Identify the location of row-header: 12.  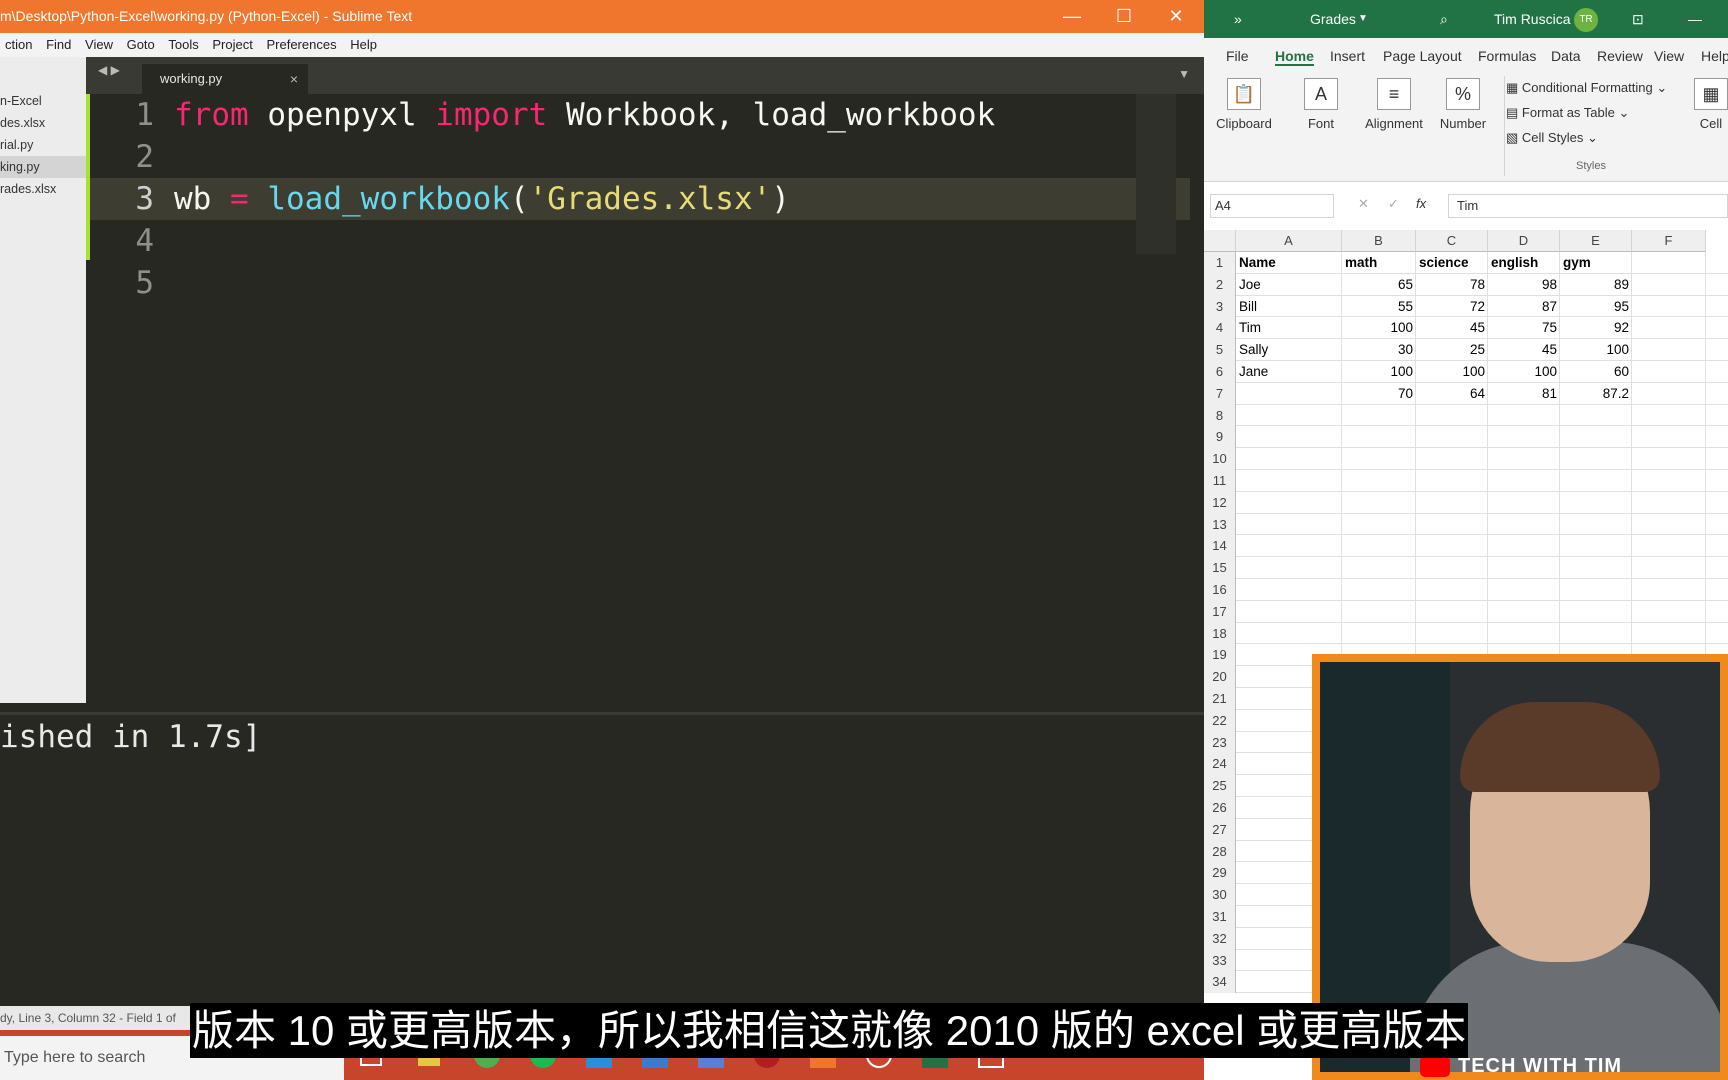
(1220, 502).